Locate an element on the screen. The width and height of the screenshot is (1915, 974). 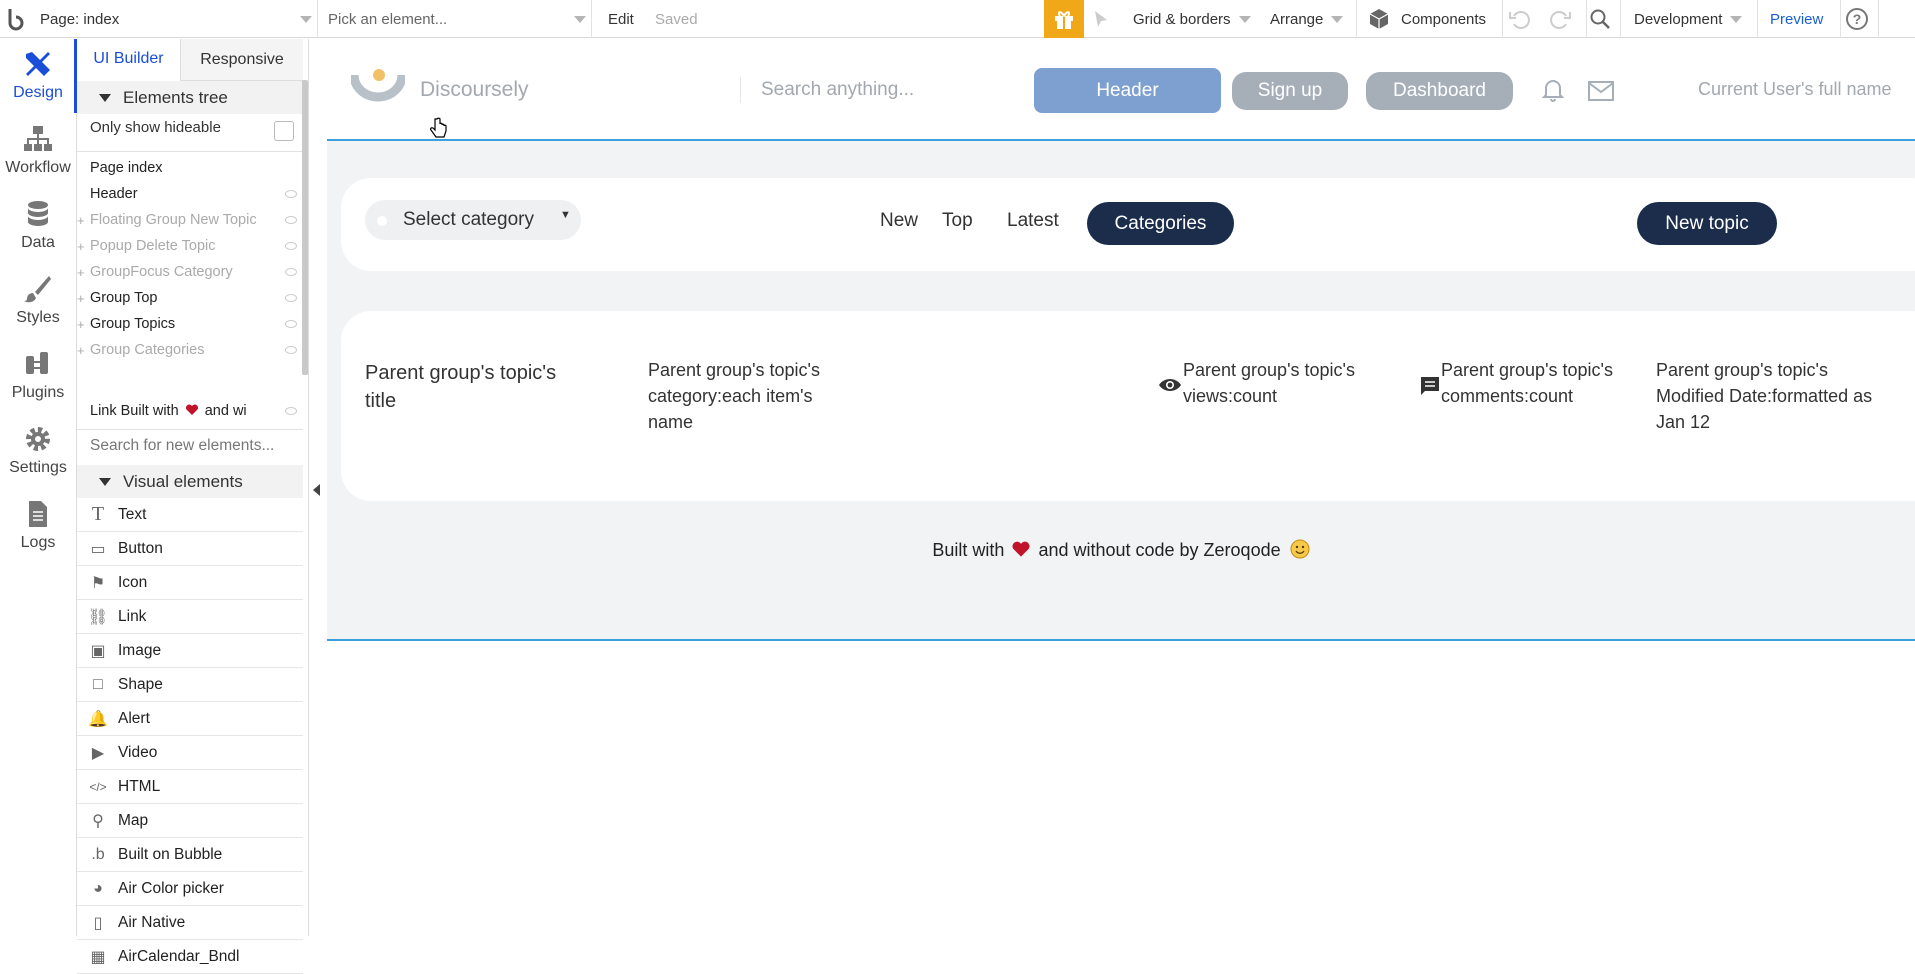
bubble-logo-icon is located at coordinates (17, 19).